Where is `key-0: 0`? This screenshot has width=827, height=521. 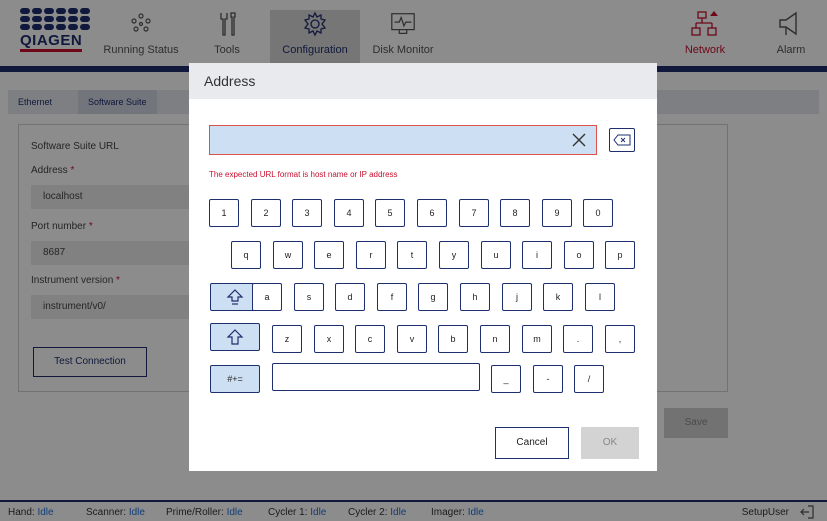 key-0: 0 is located at coordinates (598, 213).